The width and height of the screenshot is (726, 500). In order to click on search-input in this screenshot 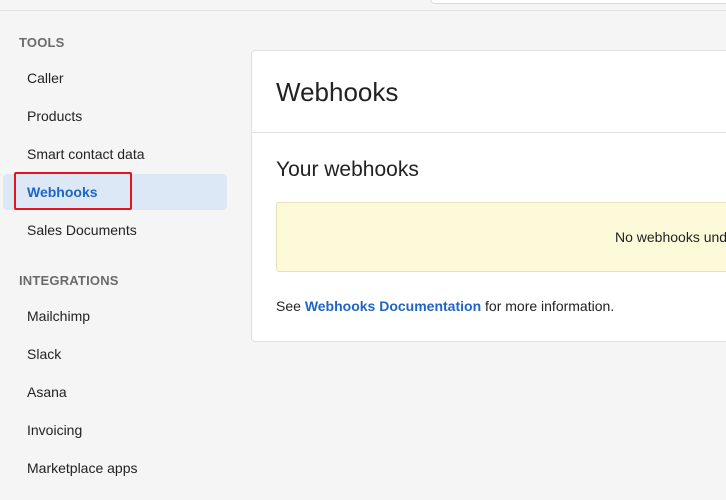, I will do `click(578, 2)`.